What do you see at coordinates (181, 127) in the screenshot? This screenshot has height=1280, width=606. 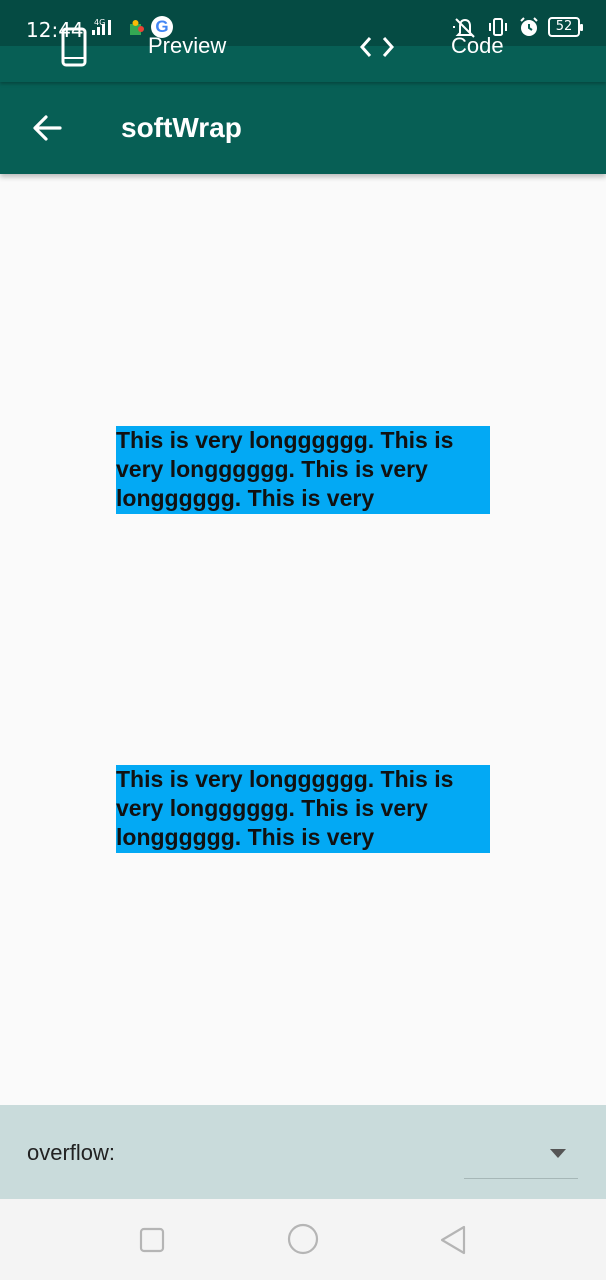 I see `page-title: softWrap` at bounding box center [181, 127].